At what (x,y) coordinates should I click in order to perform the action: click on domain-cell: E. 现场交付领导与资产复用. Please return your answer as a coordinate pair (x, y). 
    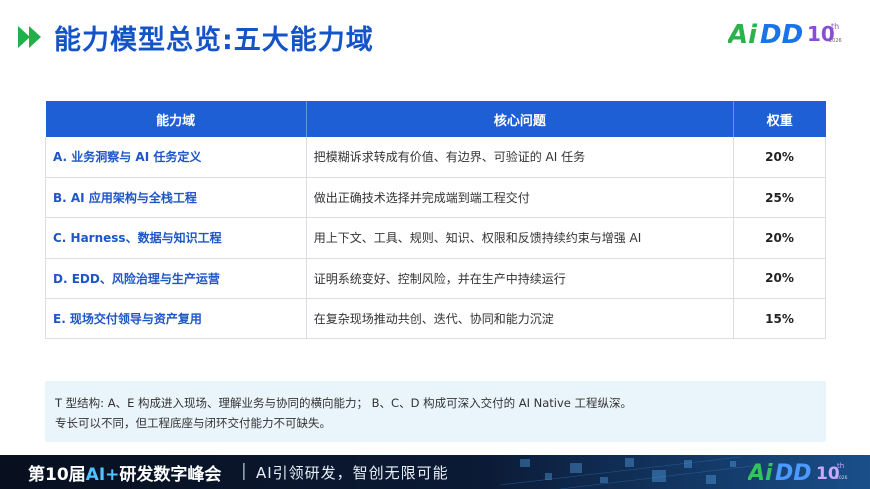
    Looking at the image, I should click on (176, 319).